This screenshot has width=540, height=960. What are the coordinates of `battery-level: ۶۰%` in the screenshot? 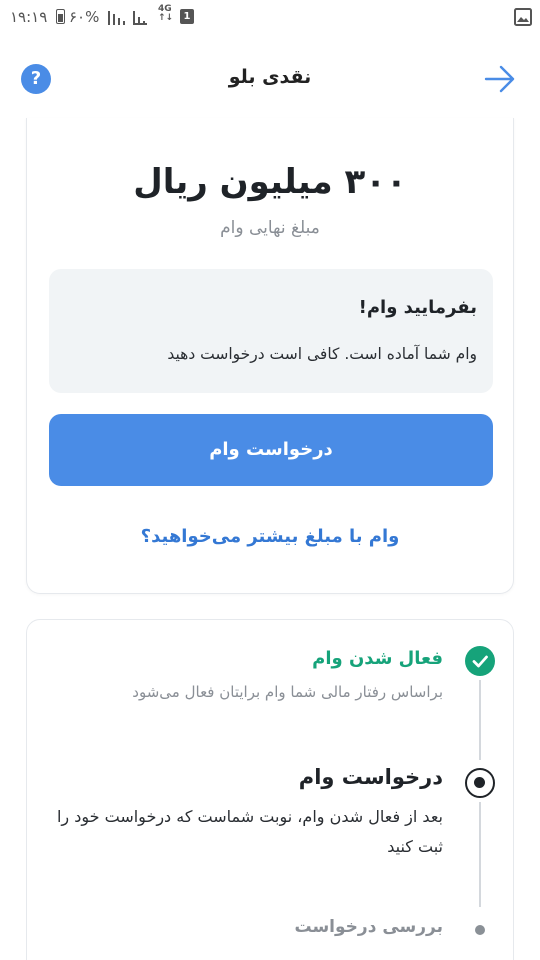 It's located at (84, 17).